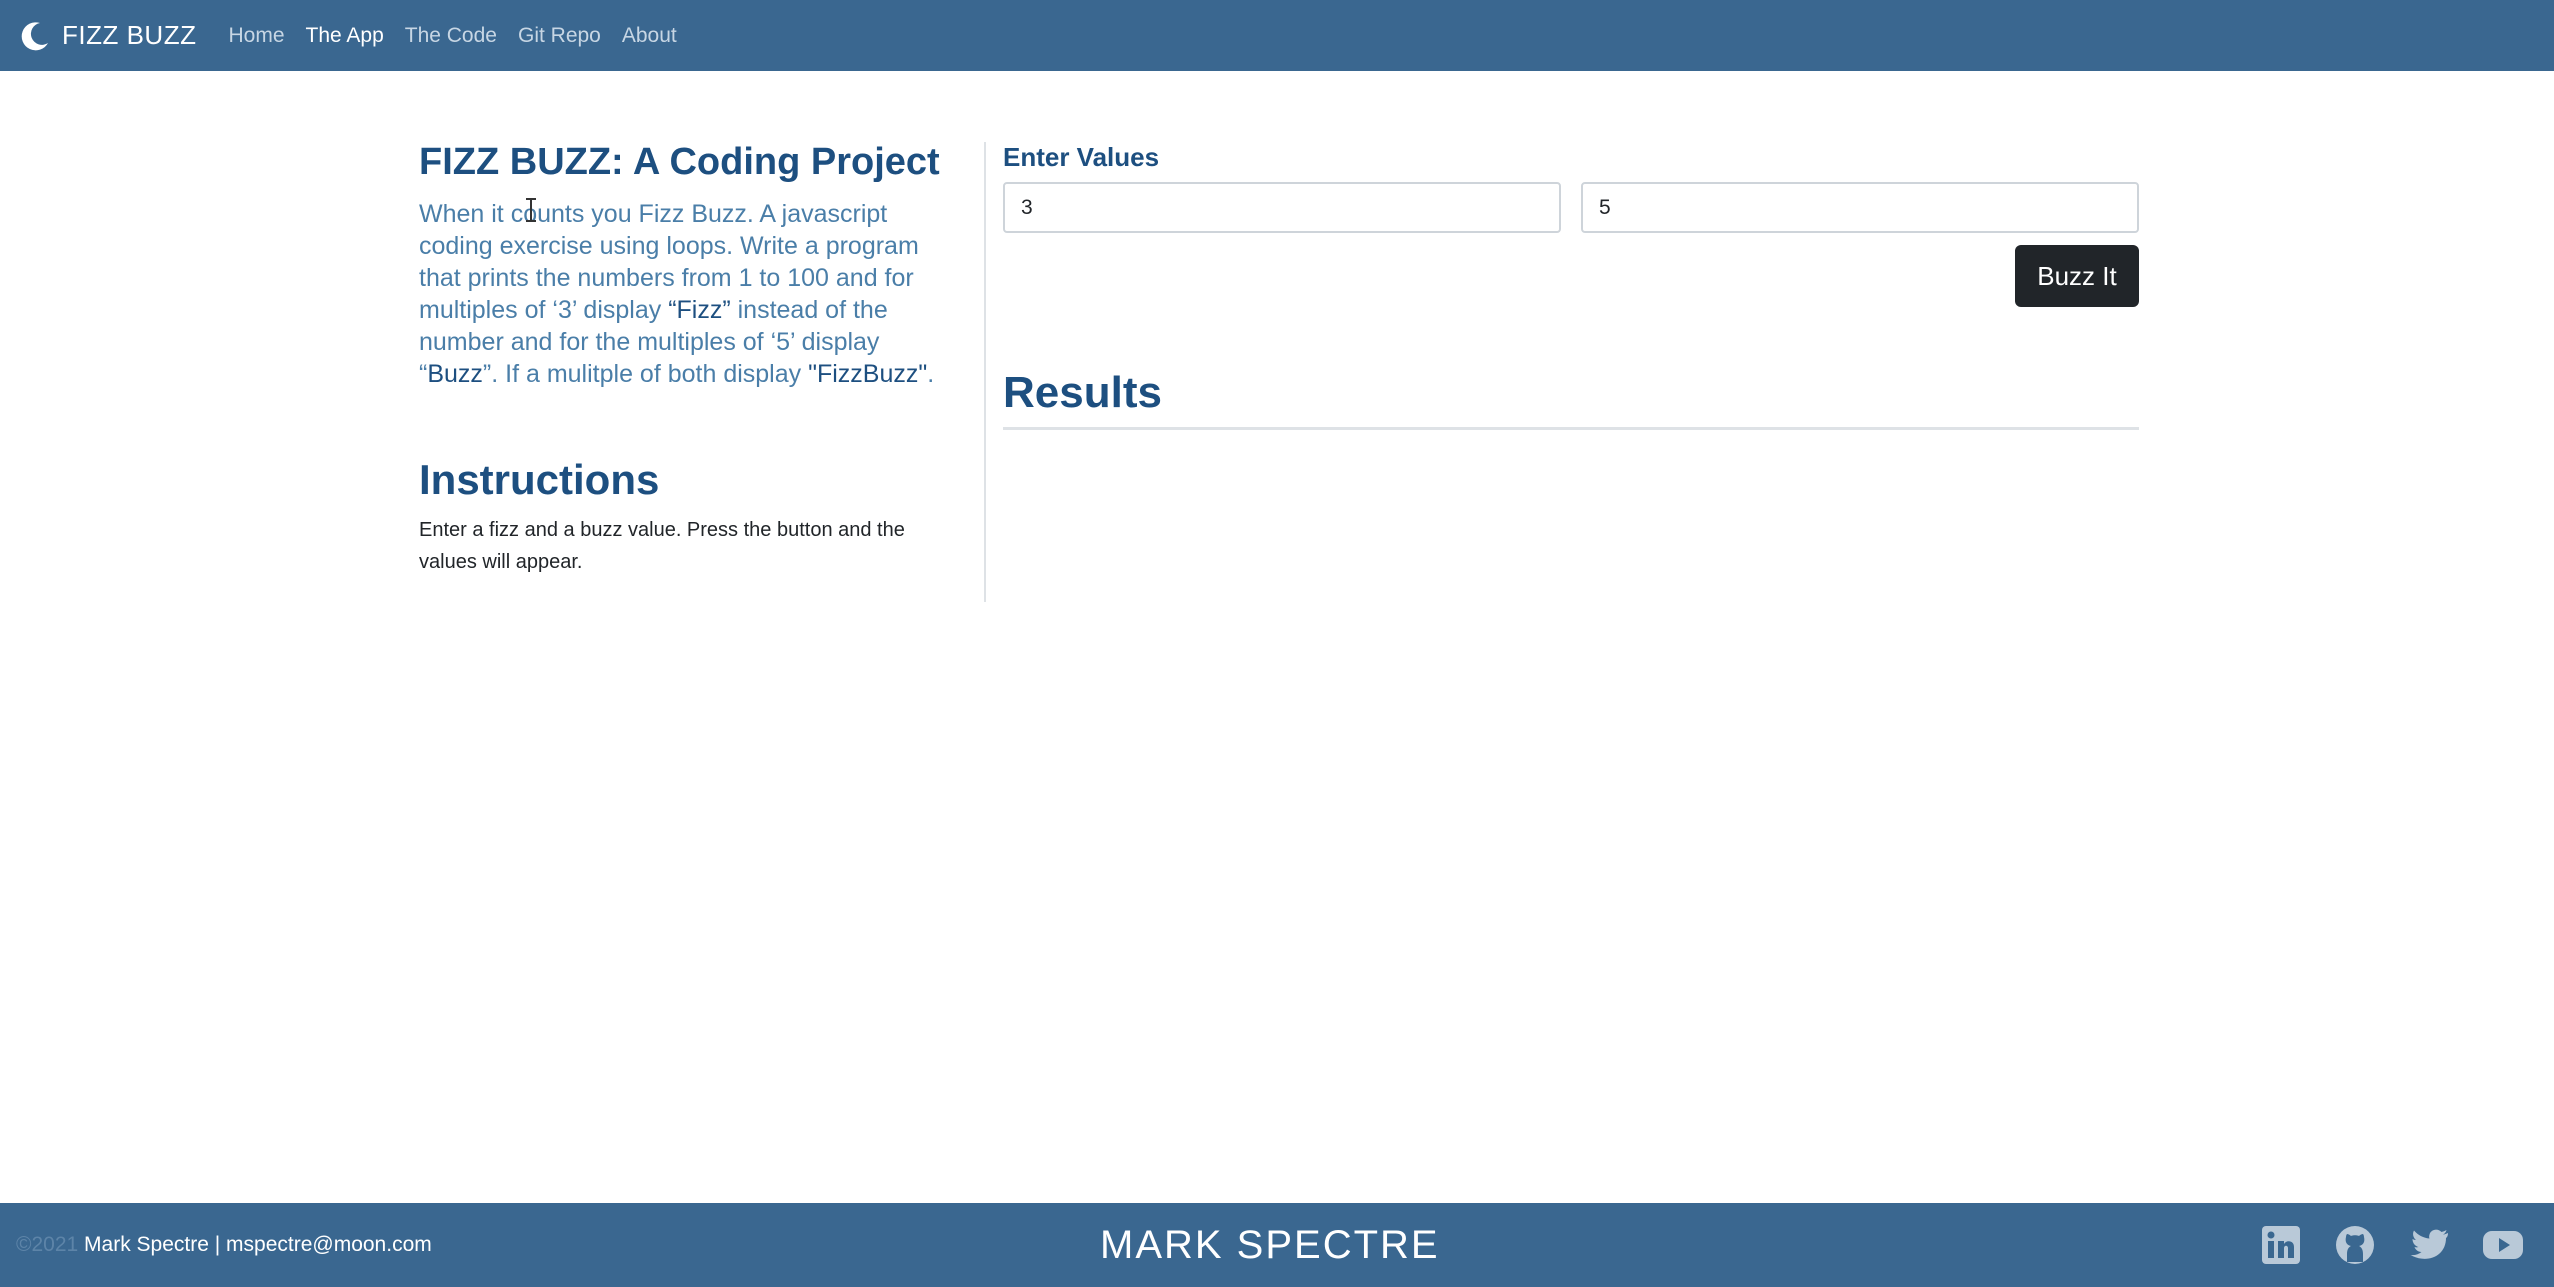 This screenshot has height=1287, width=2554. I want to click on brand-link: FIZZ BUZZ, so click(107, 36).